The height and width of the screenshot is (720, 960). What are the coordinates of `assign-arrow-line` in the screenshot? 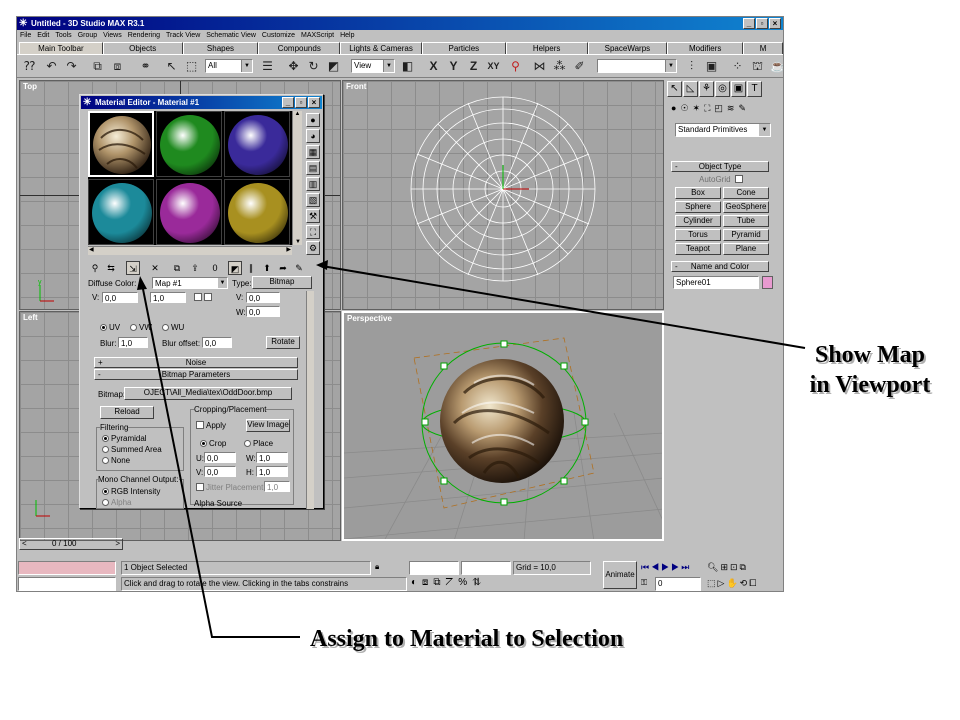 It's located at (220, 460).